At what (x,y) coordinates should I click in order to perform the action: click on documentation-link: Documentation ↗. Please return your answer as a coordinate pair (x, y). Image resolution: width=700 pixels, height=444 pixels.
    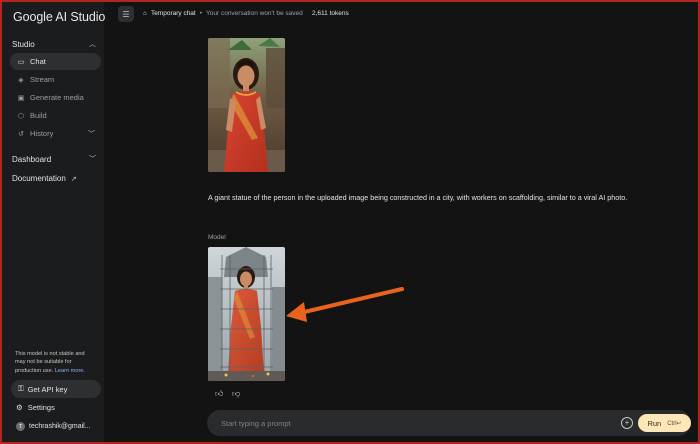
    Looking at the image, I should click on (44, 178).